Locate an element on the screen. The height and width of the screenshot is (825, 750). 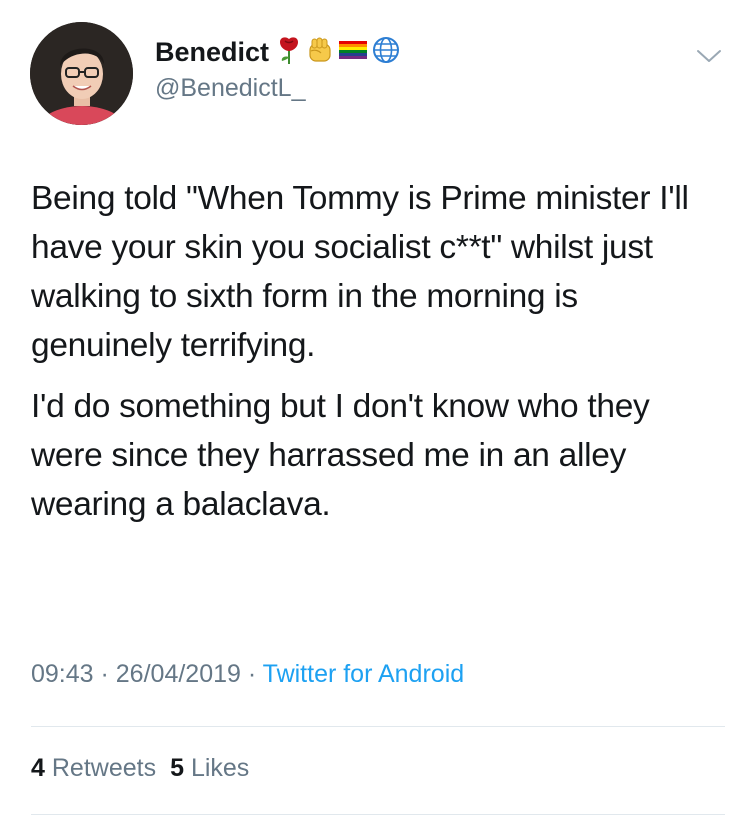
display-name-row: Benedict is located at coordinates (278, 52).